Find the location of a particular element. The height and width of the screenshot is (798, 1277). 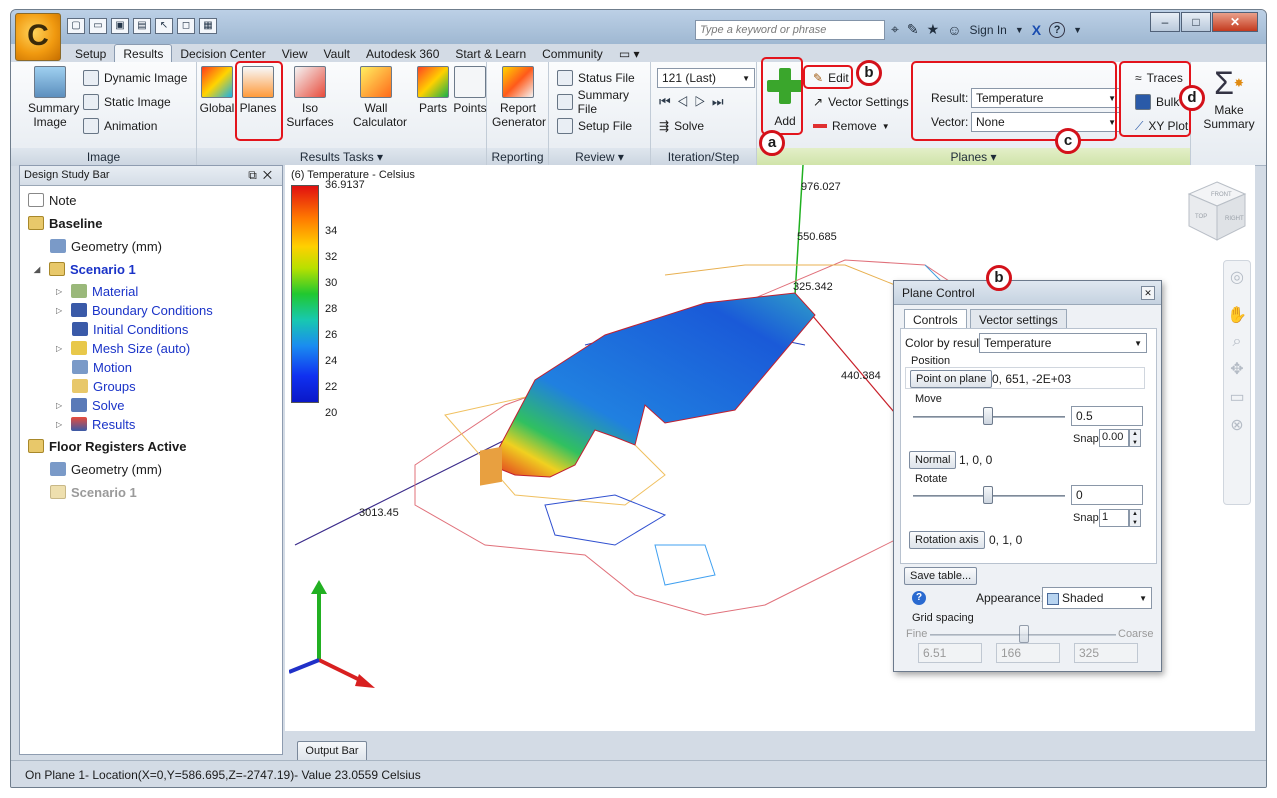

results-tasks-group-label: Results Tasks ▾ is located at coordinates (341, 157).